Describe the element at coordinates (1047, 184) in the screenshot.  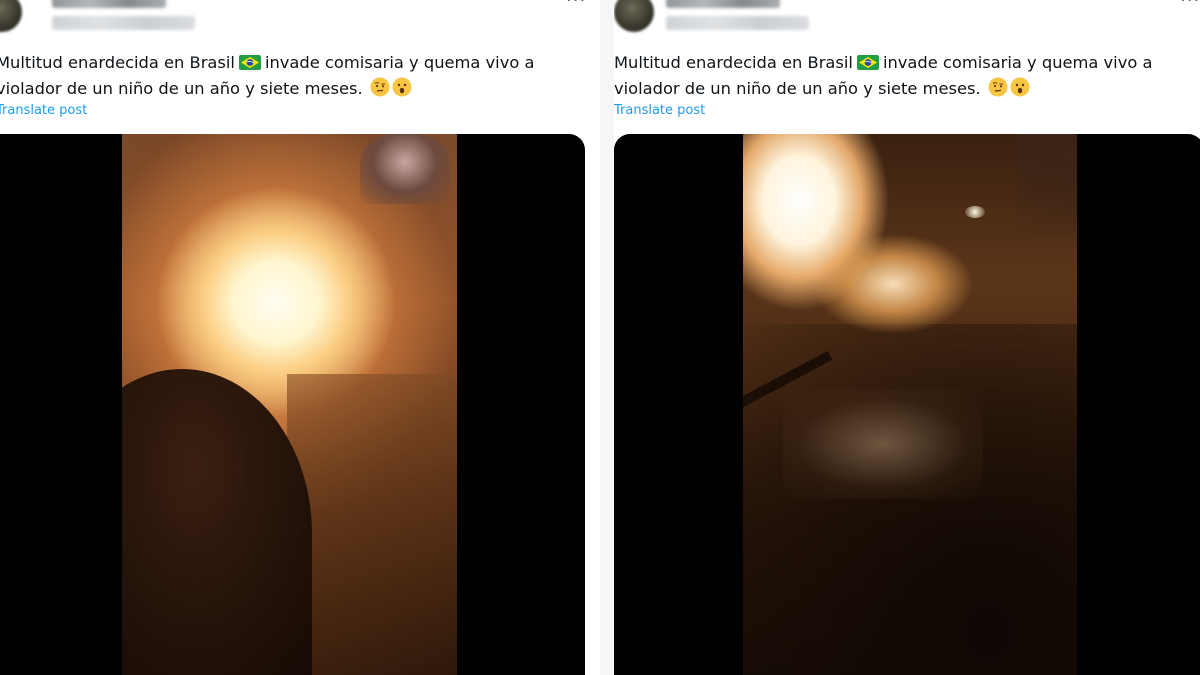
I see `scene-edge` at that location.